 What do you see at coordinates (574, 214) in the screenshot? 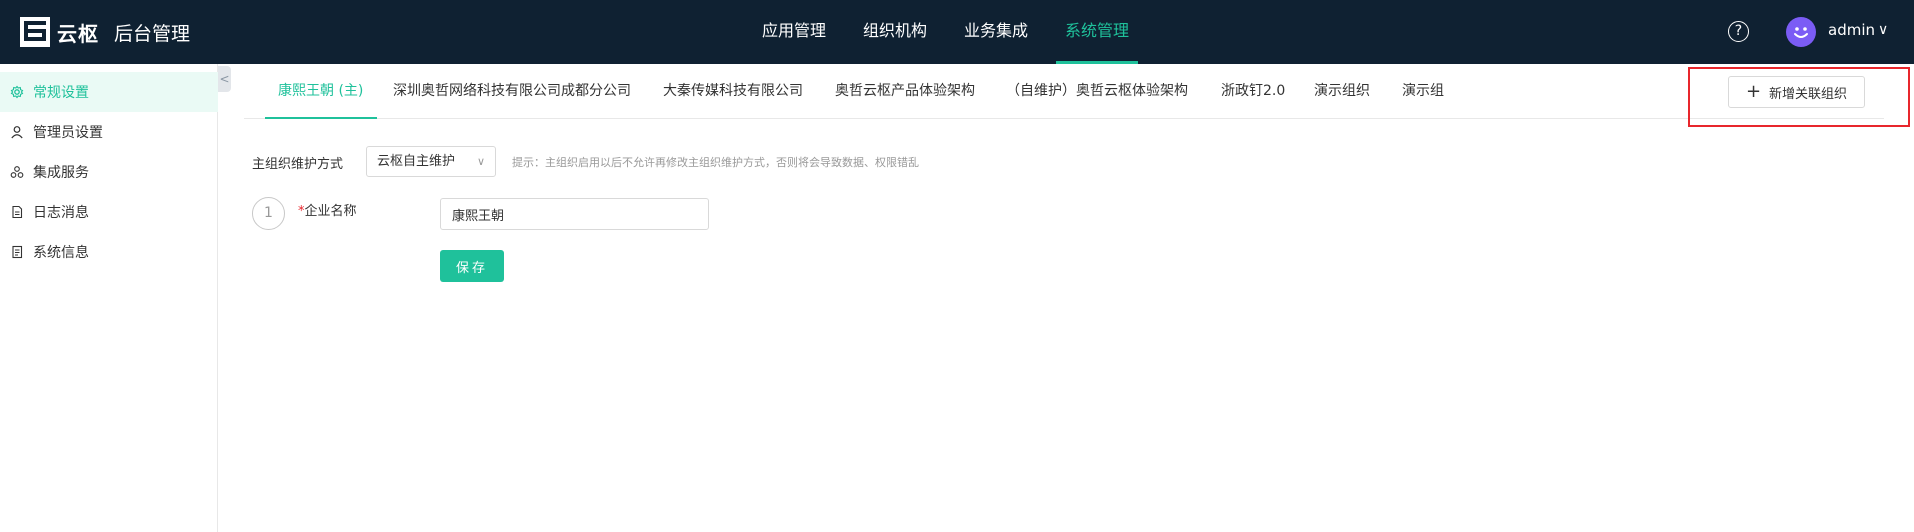
I see `company-name-input` at bounding box center [574, 214].